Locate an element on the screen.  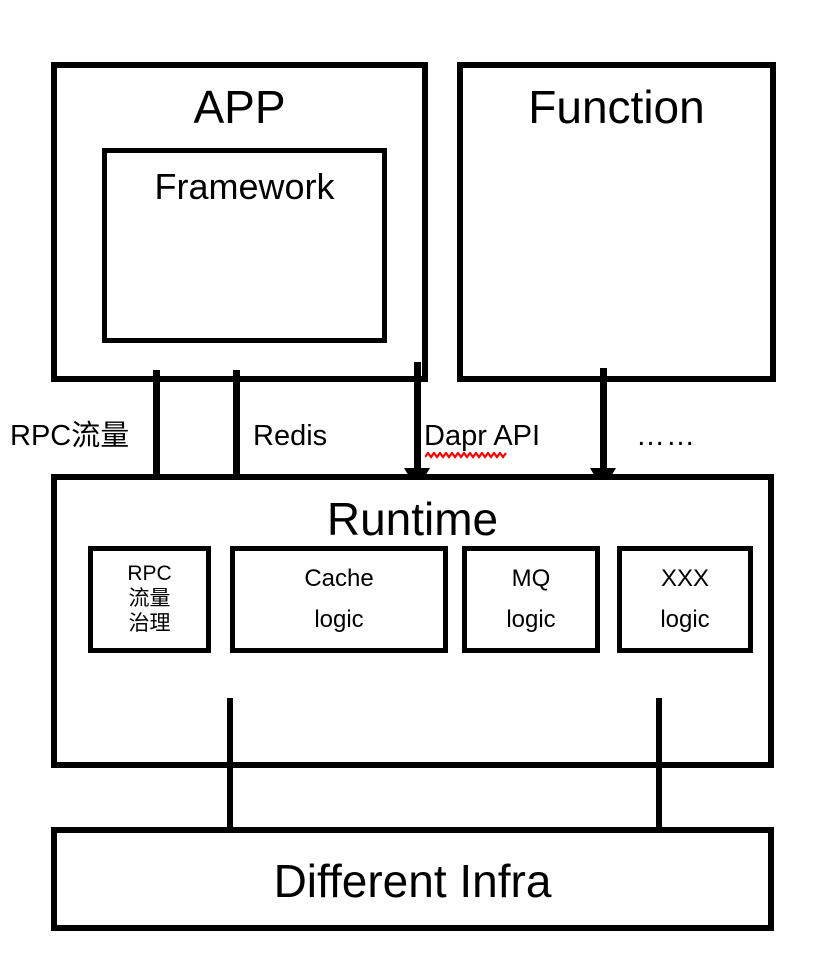
runtime-component-line: XXX is located at coordinates (685, 579).